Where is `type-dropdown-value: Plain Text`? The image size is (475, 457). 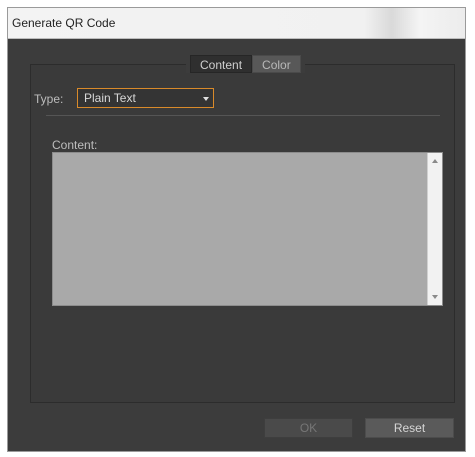
type-dropdown-value: Plain Text is located at coordinates (110, 98).